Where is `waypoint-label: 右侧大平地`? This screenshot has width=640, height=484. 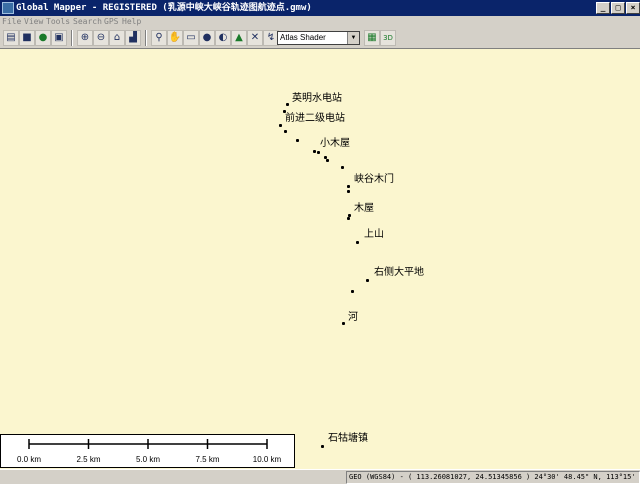 waypoint-label: 右侧大平地 is located at coordinates (399, 272).